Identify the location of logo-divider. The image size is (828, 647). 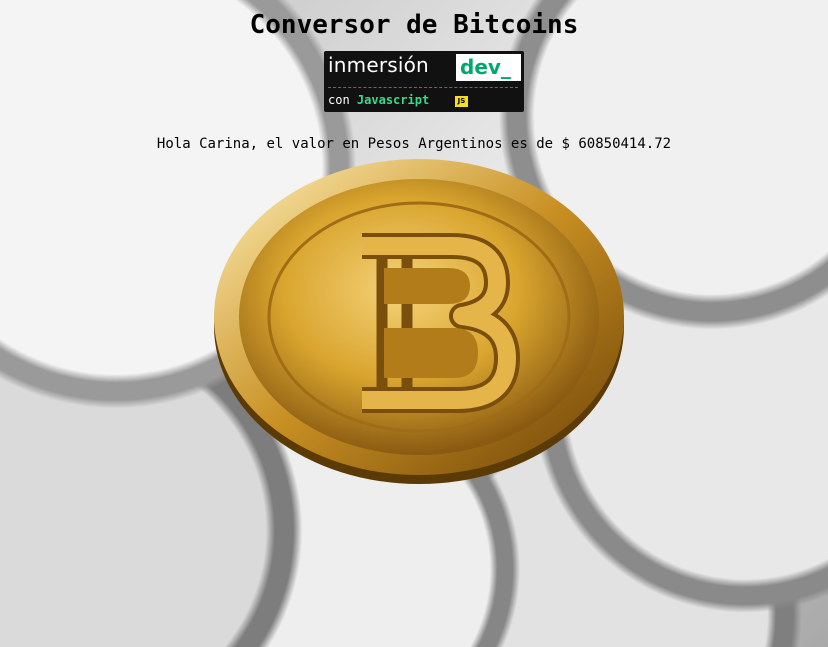
(423, 88).